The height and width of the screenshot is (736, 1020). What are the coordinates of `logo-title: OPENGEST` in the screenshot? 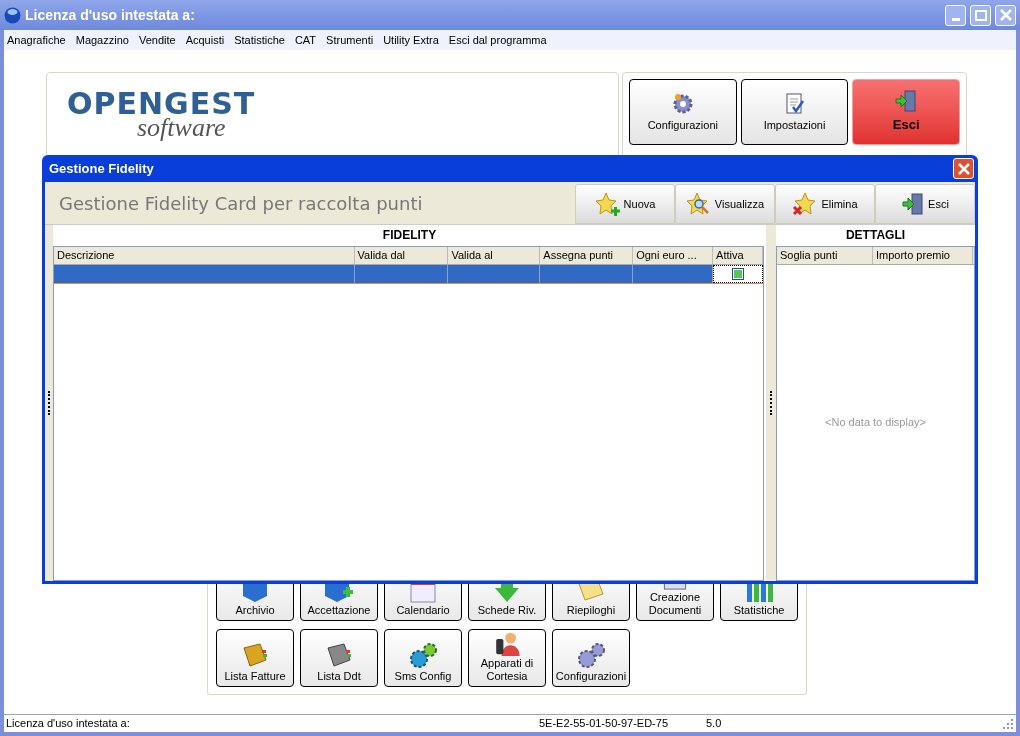 It's located at (162, 104).